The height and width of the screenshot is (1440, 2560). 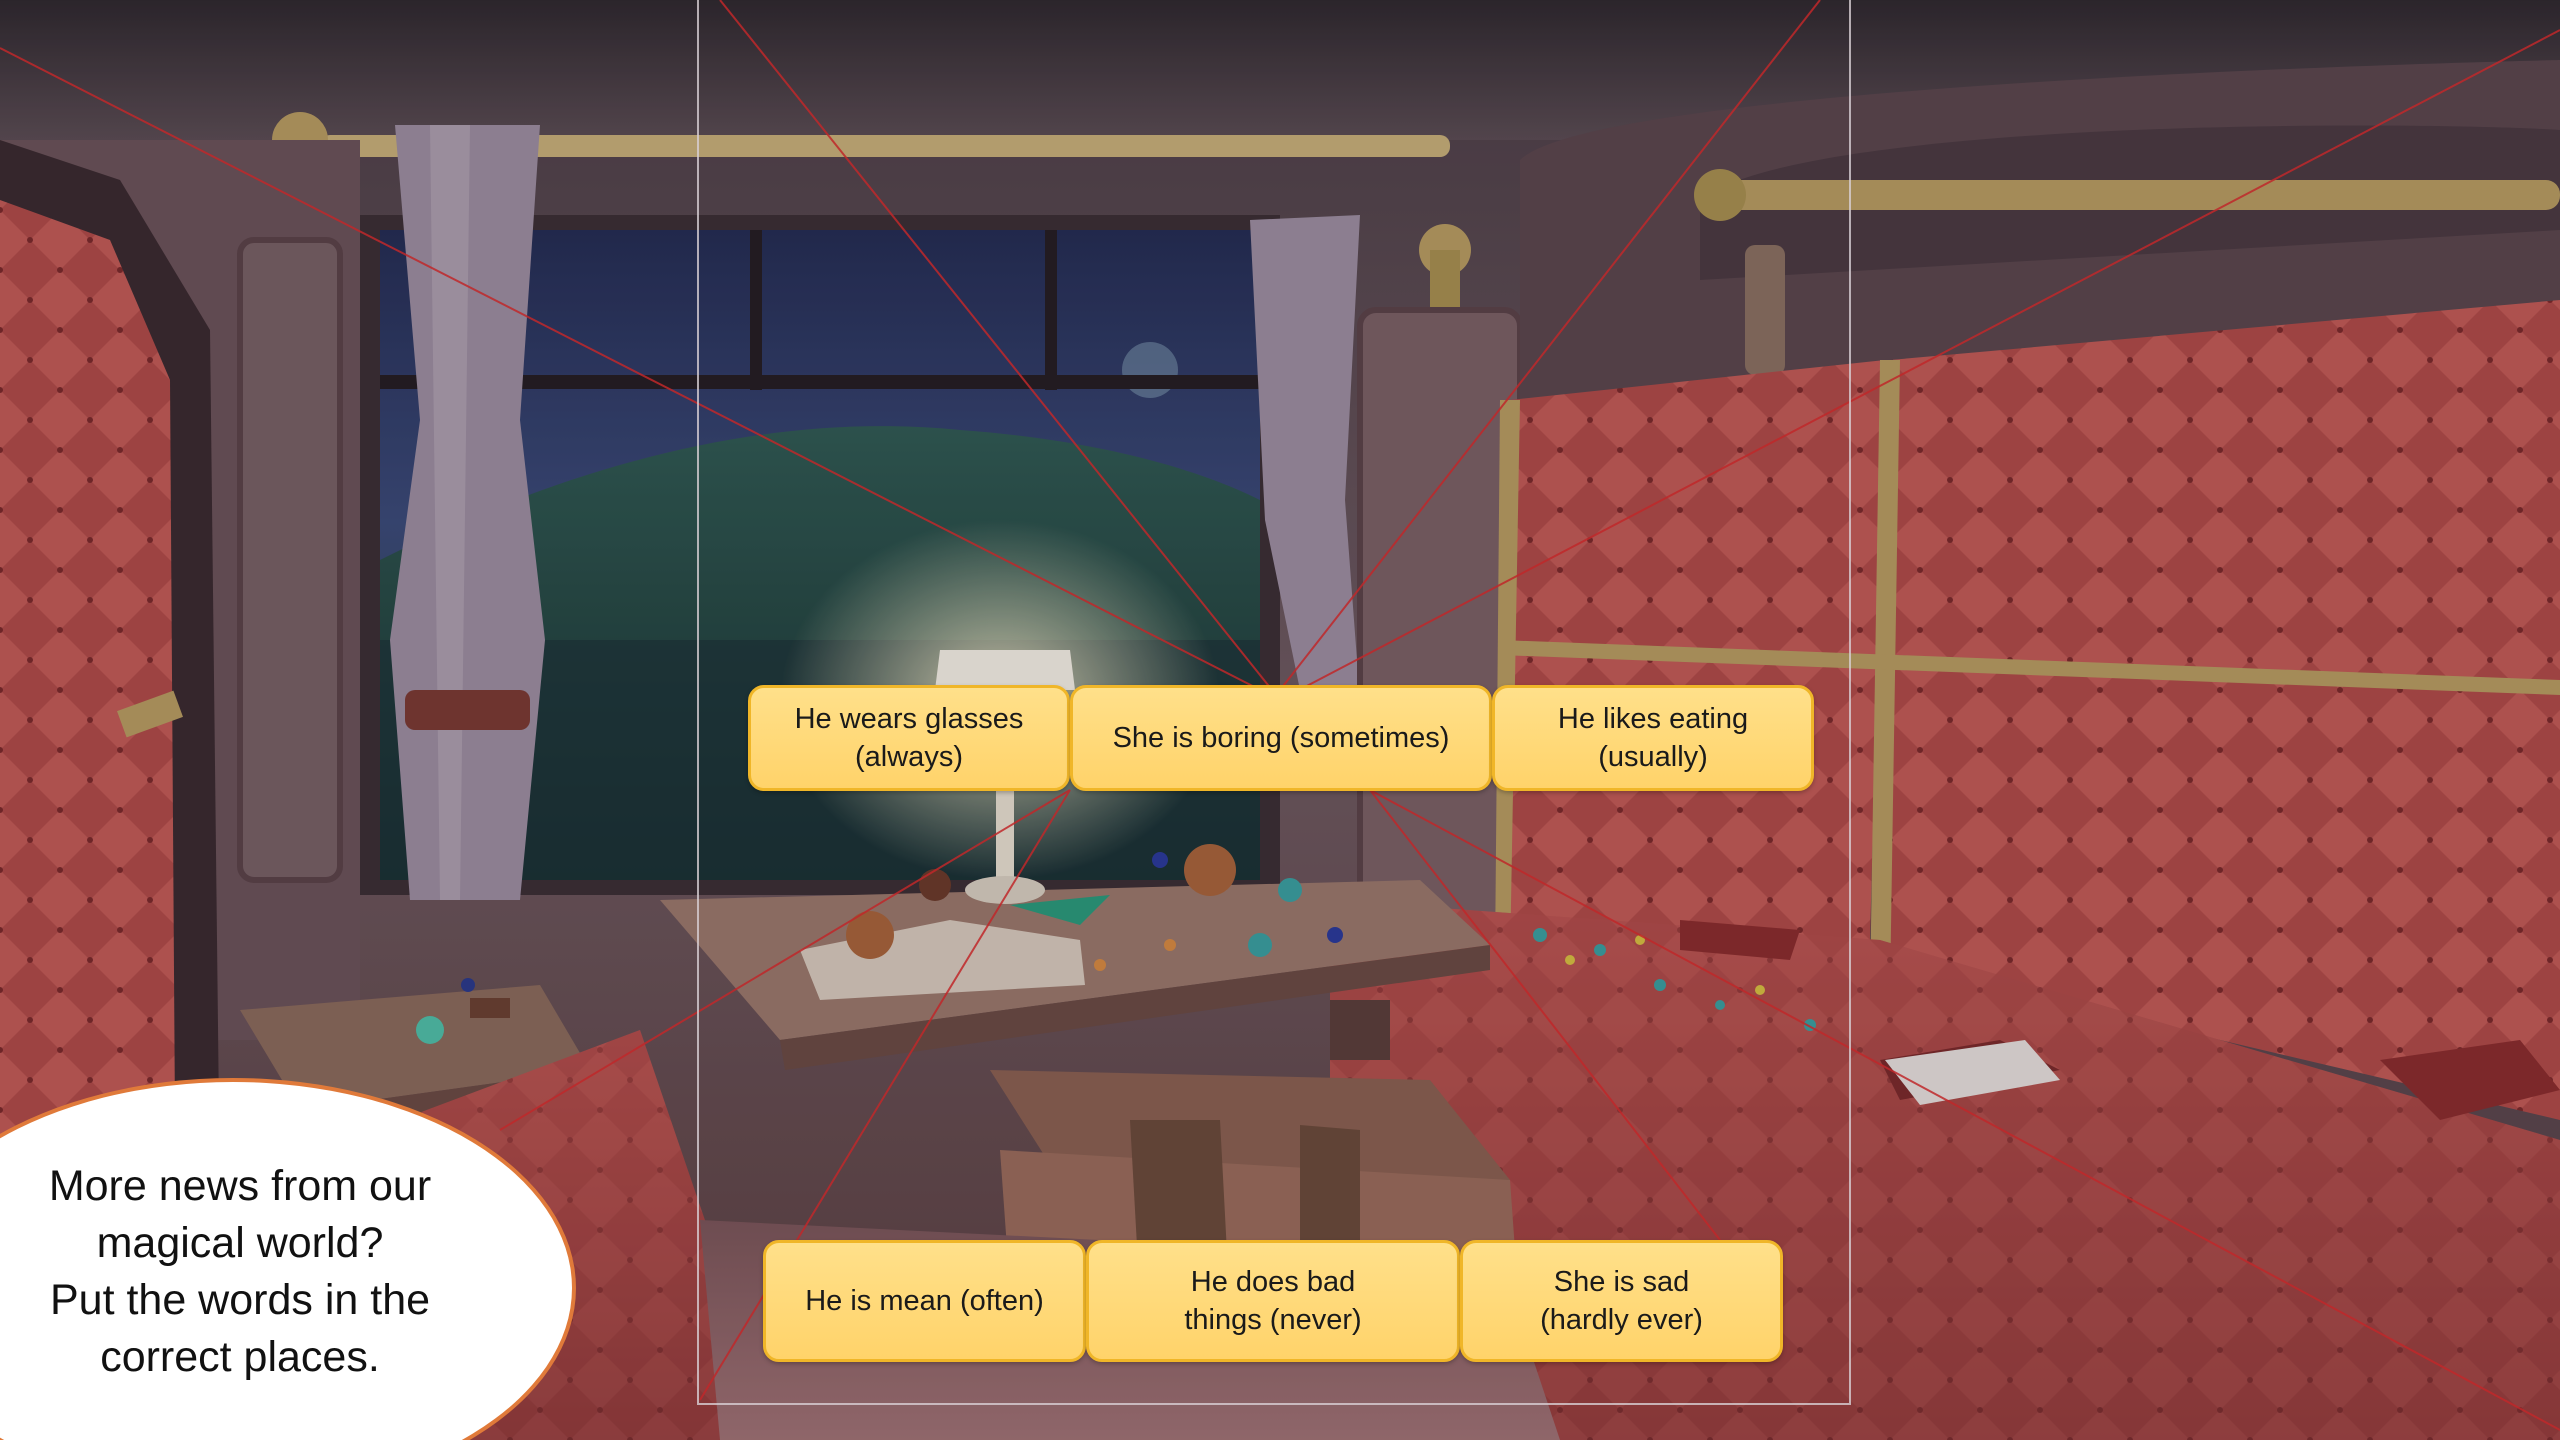 What do you see at coordinates (1653, 757) in the screenshot?
I see `tile-text-line2: (usually)` at bounding box center [1653, 757].